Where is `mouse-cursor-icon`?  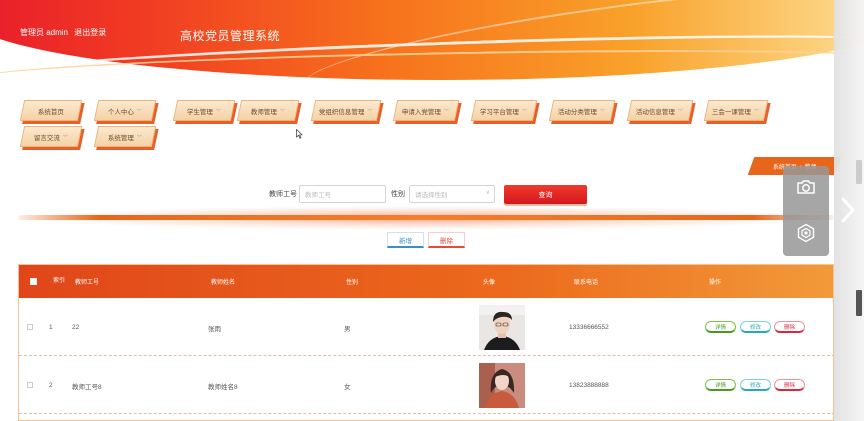
mouse-cursor-icon is located at coordinates (299, 134).